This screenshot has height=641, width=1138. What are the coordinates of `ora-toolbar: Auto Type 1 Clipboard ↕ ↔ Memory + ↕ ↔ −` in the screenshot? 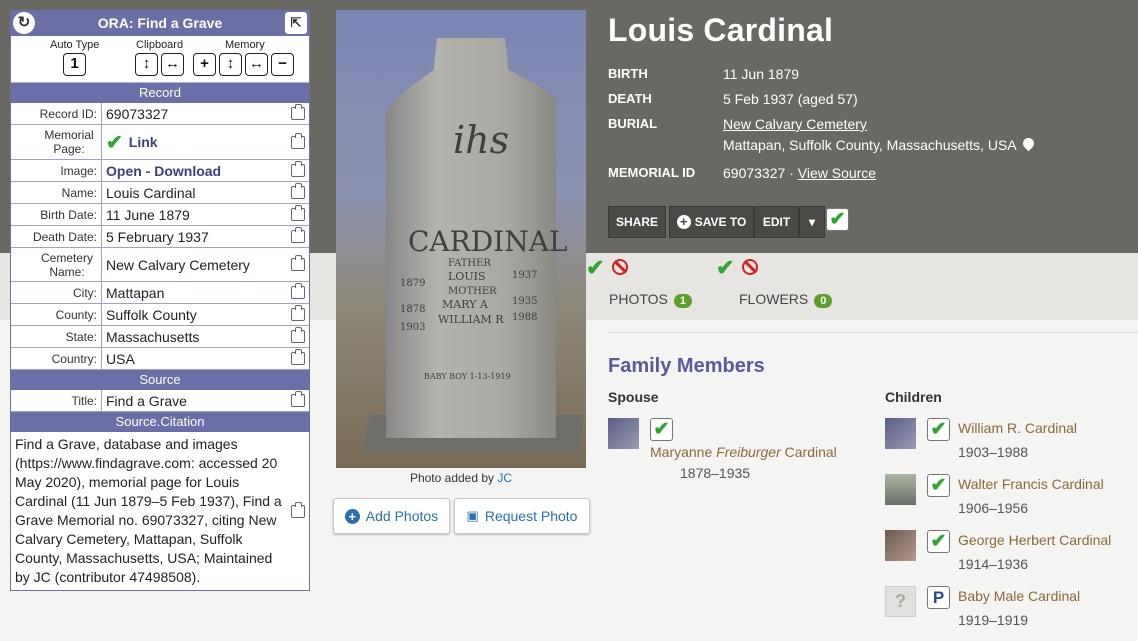 It's located at (160, 59).